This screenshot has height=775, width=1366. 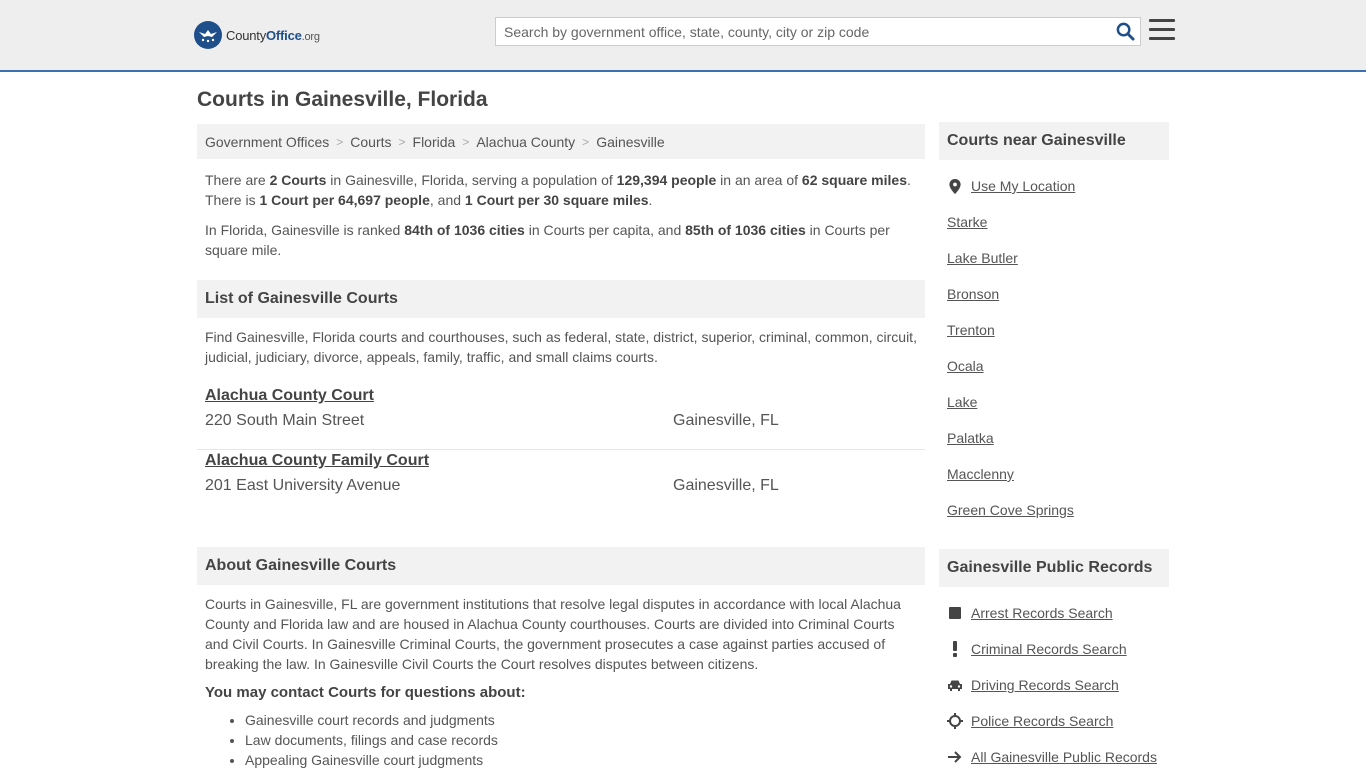 I want to click on breadcrumb-alachua-county: Alachua County, so click(x=525, y=142).